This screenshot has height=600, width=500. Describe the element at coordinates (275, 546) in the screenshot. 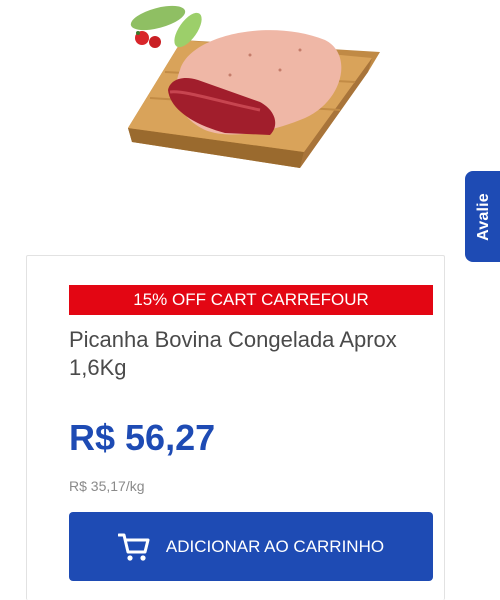

I see `add-to-cart-label: ADICIONAR AO CARRINHO` at that location.